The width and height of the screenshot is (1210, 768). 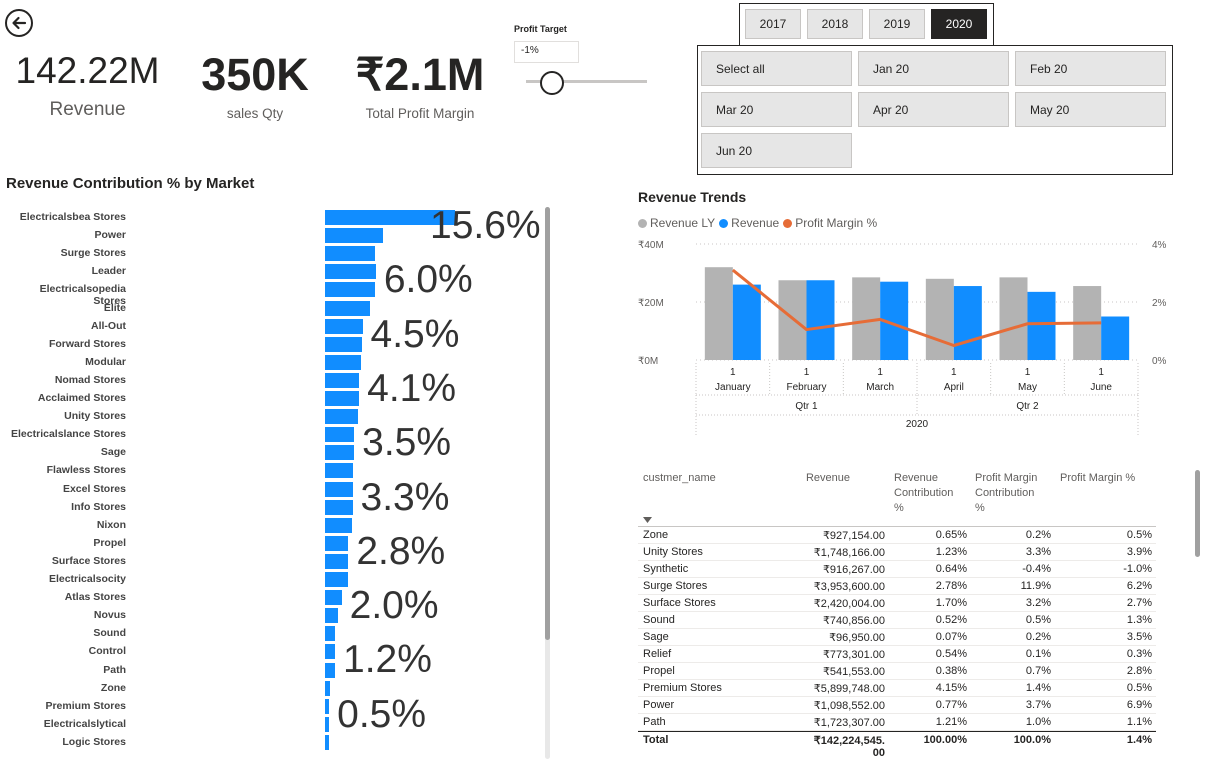 I want to click on market-label: Path, so click(x=114, y=669).